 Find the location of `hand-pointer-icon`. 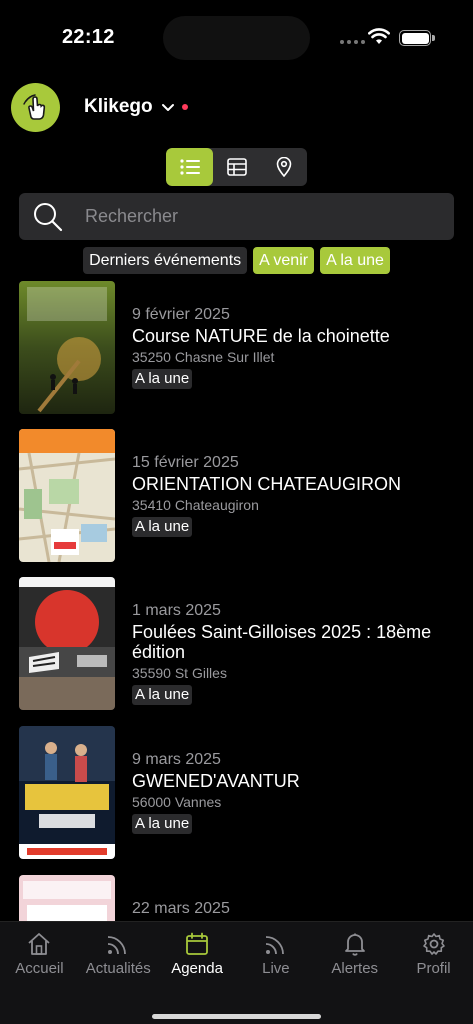

hand-pointer-icon is located at coordinates (33, 106).